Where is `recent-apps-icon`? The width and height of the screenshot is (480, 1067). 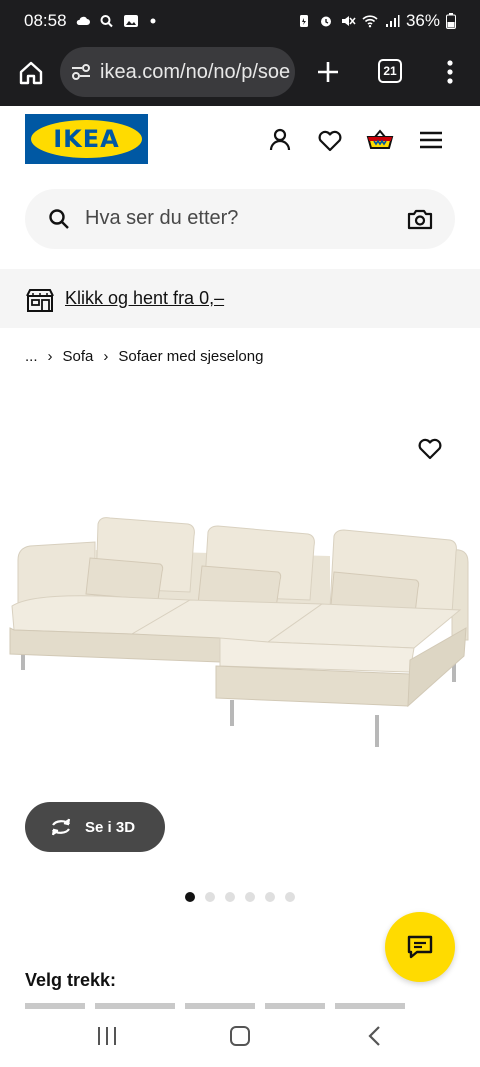
recent-apps-icon is located at coordinates (107, 1036).